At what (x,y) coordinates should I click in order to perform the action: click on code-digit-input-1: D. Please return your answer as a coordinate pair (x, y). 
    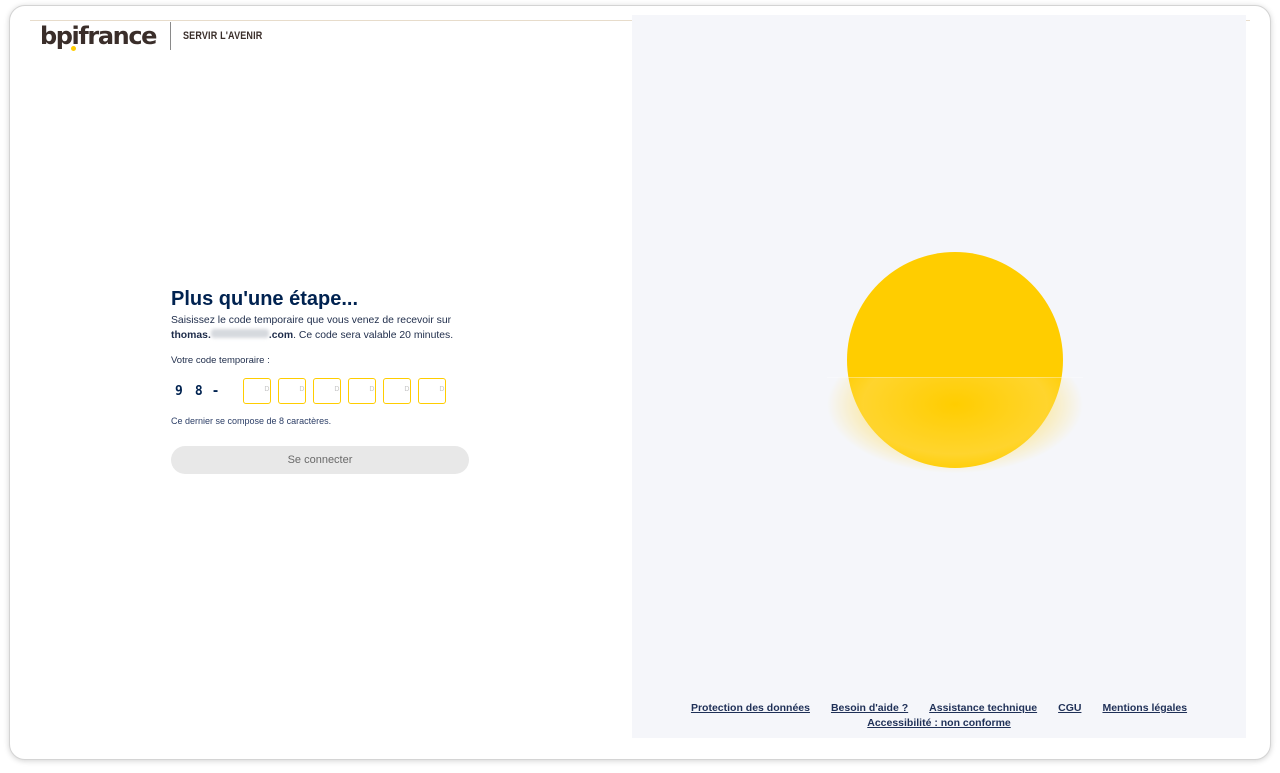
    Looking at the image, I should click on (257, 391).